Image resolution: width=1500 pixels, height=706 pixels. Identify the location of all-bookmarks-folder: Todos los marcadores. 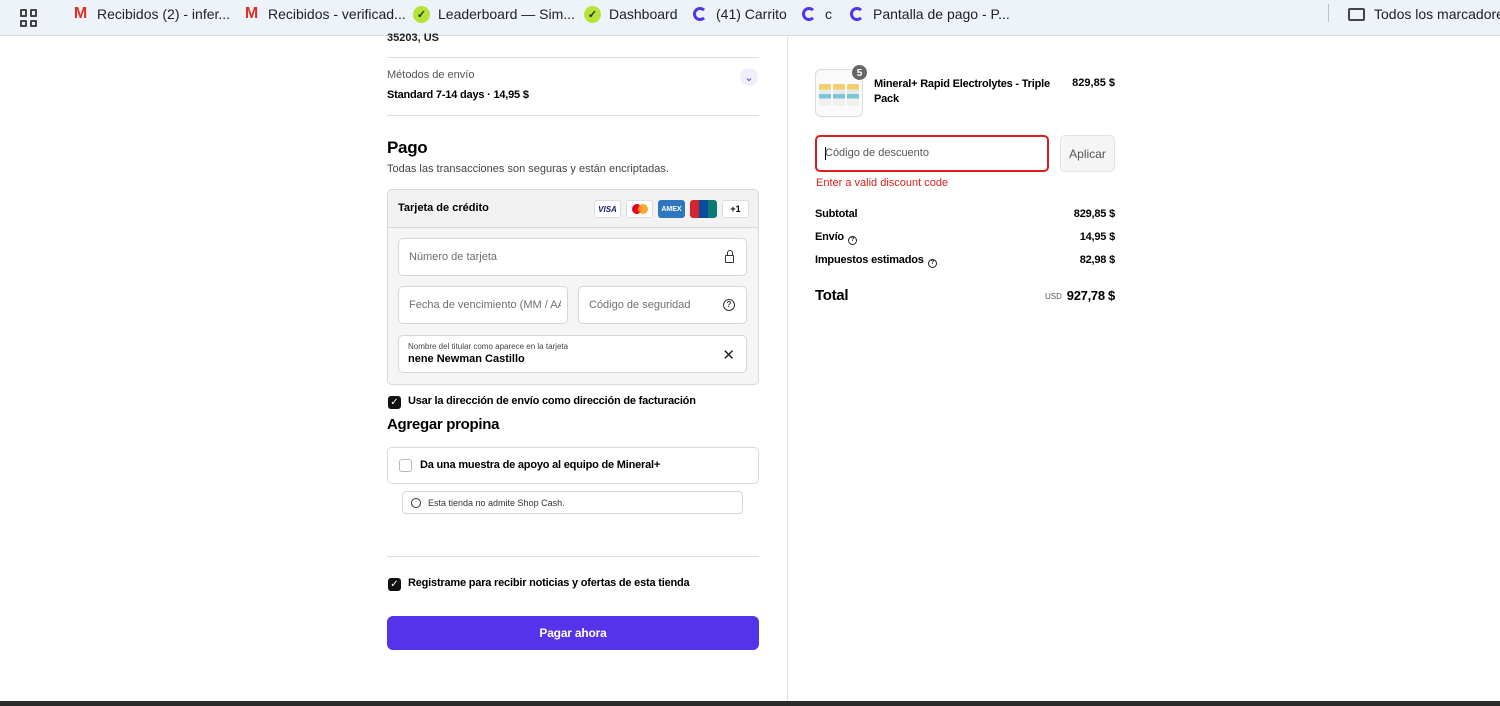
(1424, 14).